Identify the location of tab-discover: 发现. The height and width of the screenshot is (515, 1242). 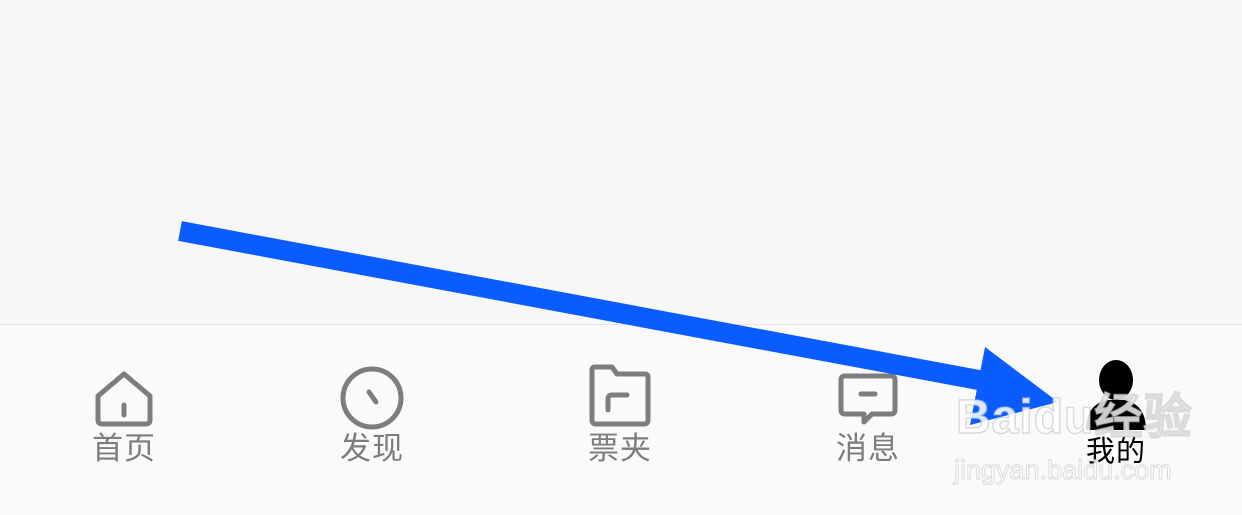
(372, 420).